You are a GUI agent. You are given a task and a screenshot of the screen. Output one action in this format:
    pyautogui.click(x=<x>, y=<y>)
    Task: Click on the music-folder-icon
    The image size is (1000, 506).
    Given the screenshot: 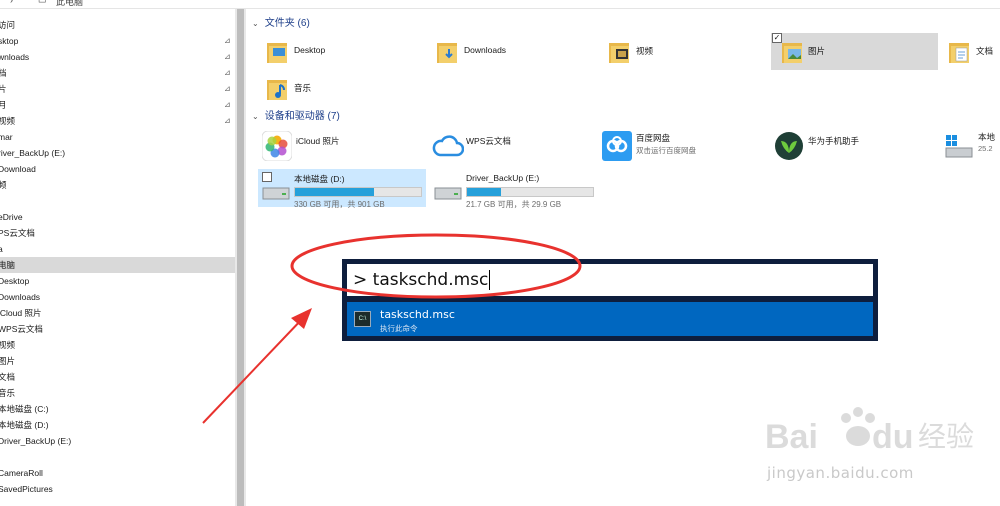 What is the action you would take?
    pyautogui.click(x=277, y=90)
    